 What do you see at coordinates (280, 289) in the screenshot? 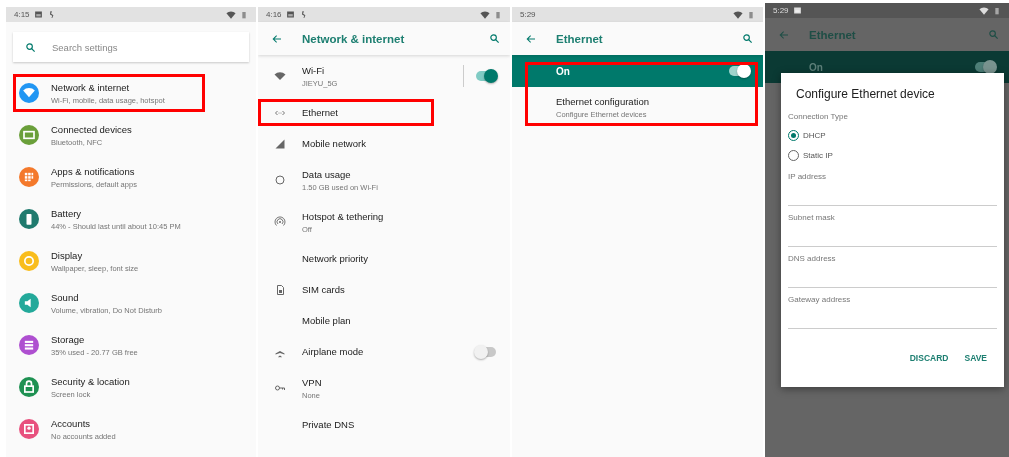
I see `sim-card-icon` at bounding box center [280, 289].